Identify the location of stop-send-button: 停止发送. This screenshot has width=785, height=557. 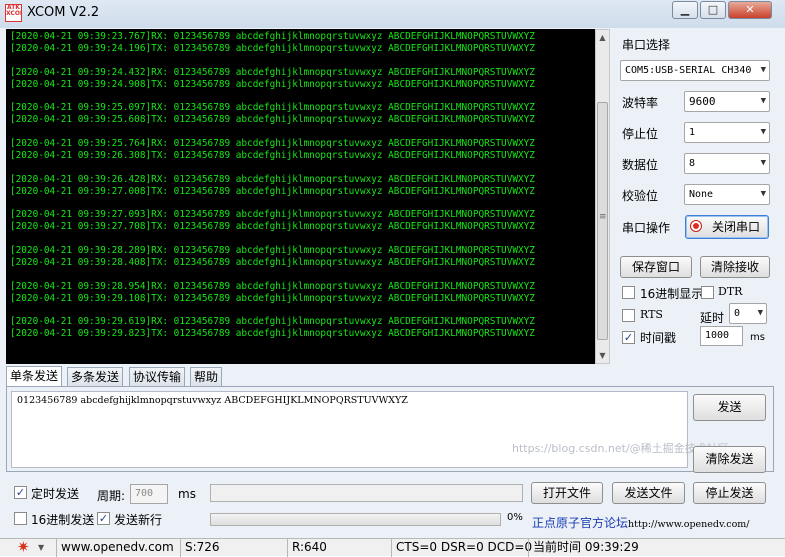
(729, 493).